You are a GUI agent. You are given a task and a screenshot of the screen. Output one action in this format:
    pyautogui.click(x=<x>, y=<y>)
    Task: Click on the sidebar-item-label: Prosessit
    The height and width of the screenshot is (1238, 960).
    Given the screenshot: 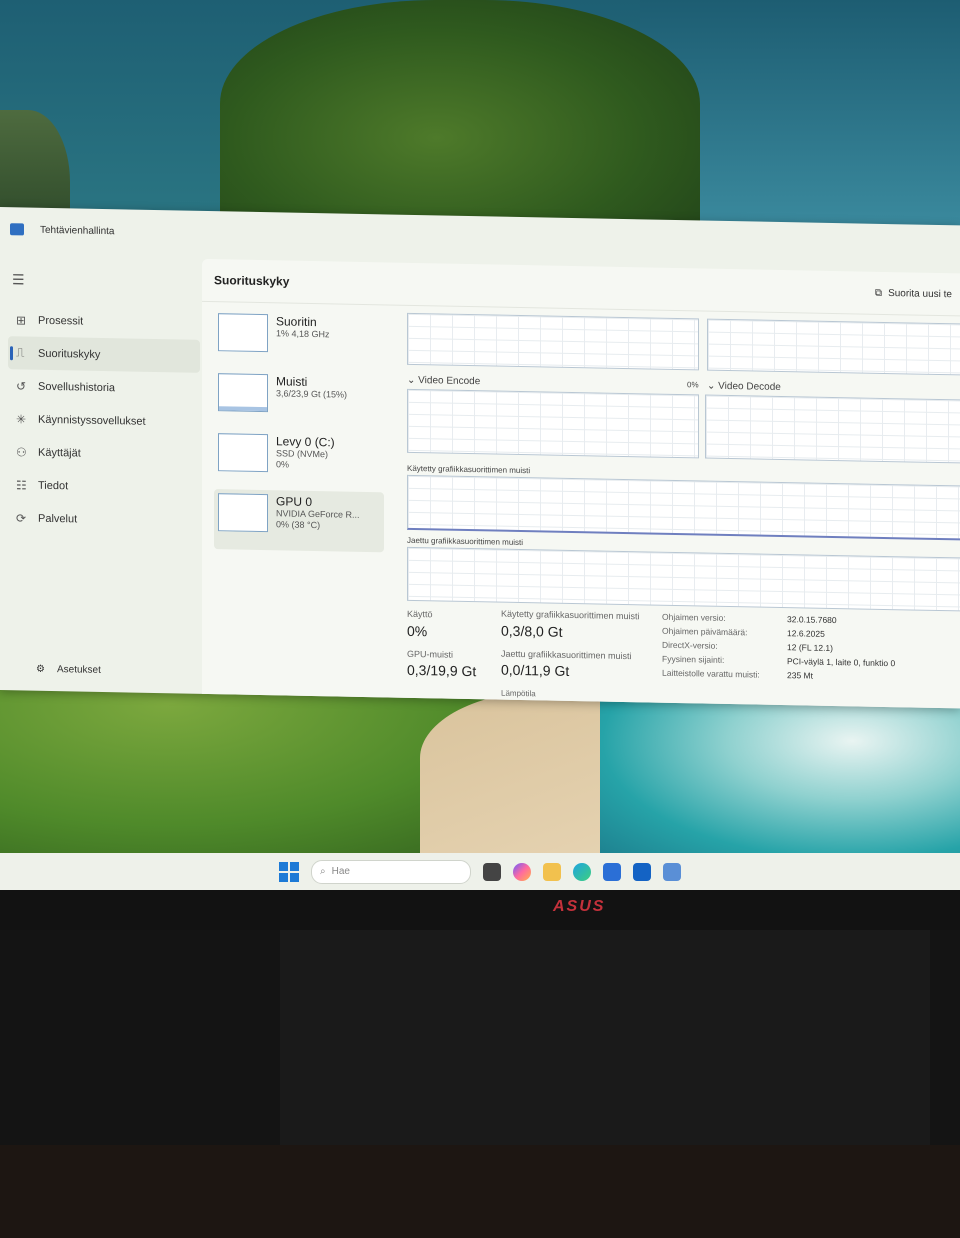 What is the action you would take?
    pyautogui.click(x=61, y=321)
    